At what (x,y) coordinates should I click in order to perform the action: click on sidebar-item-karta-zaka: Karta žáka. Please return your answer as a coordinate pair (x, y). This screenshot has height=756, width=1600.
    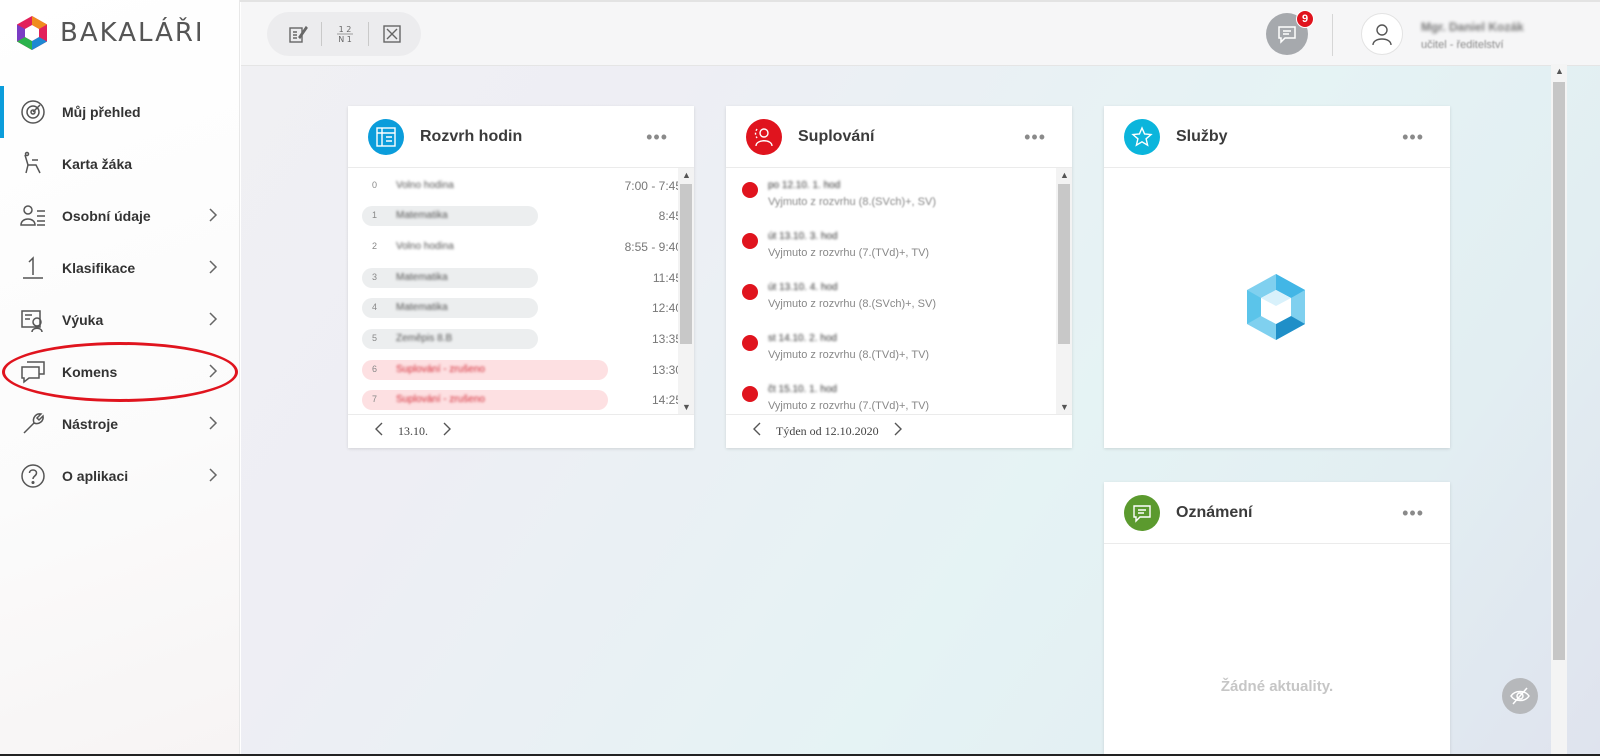
    Looking at the image, I should click on (120, 164).